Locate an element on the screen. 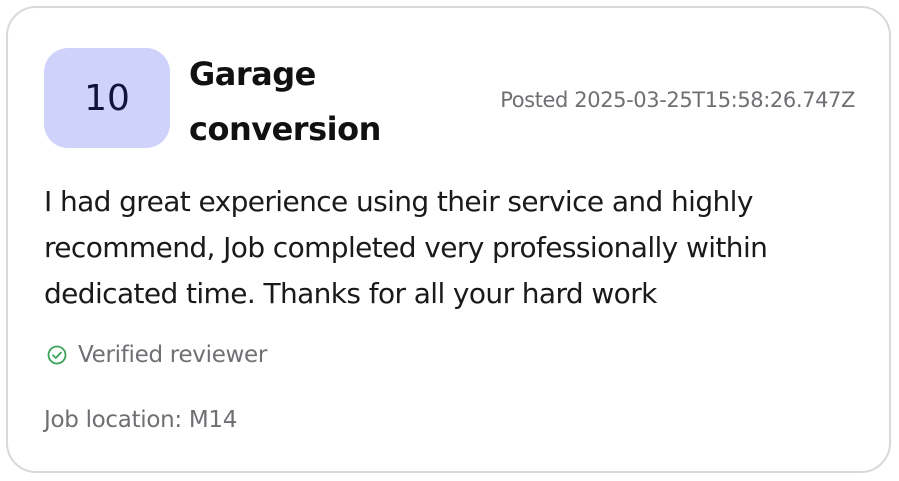  verified-reviewer-badge: Verified reviewer is located at coordinates (156, 355).